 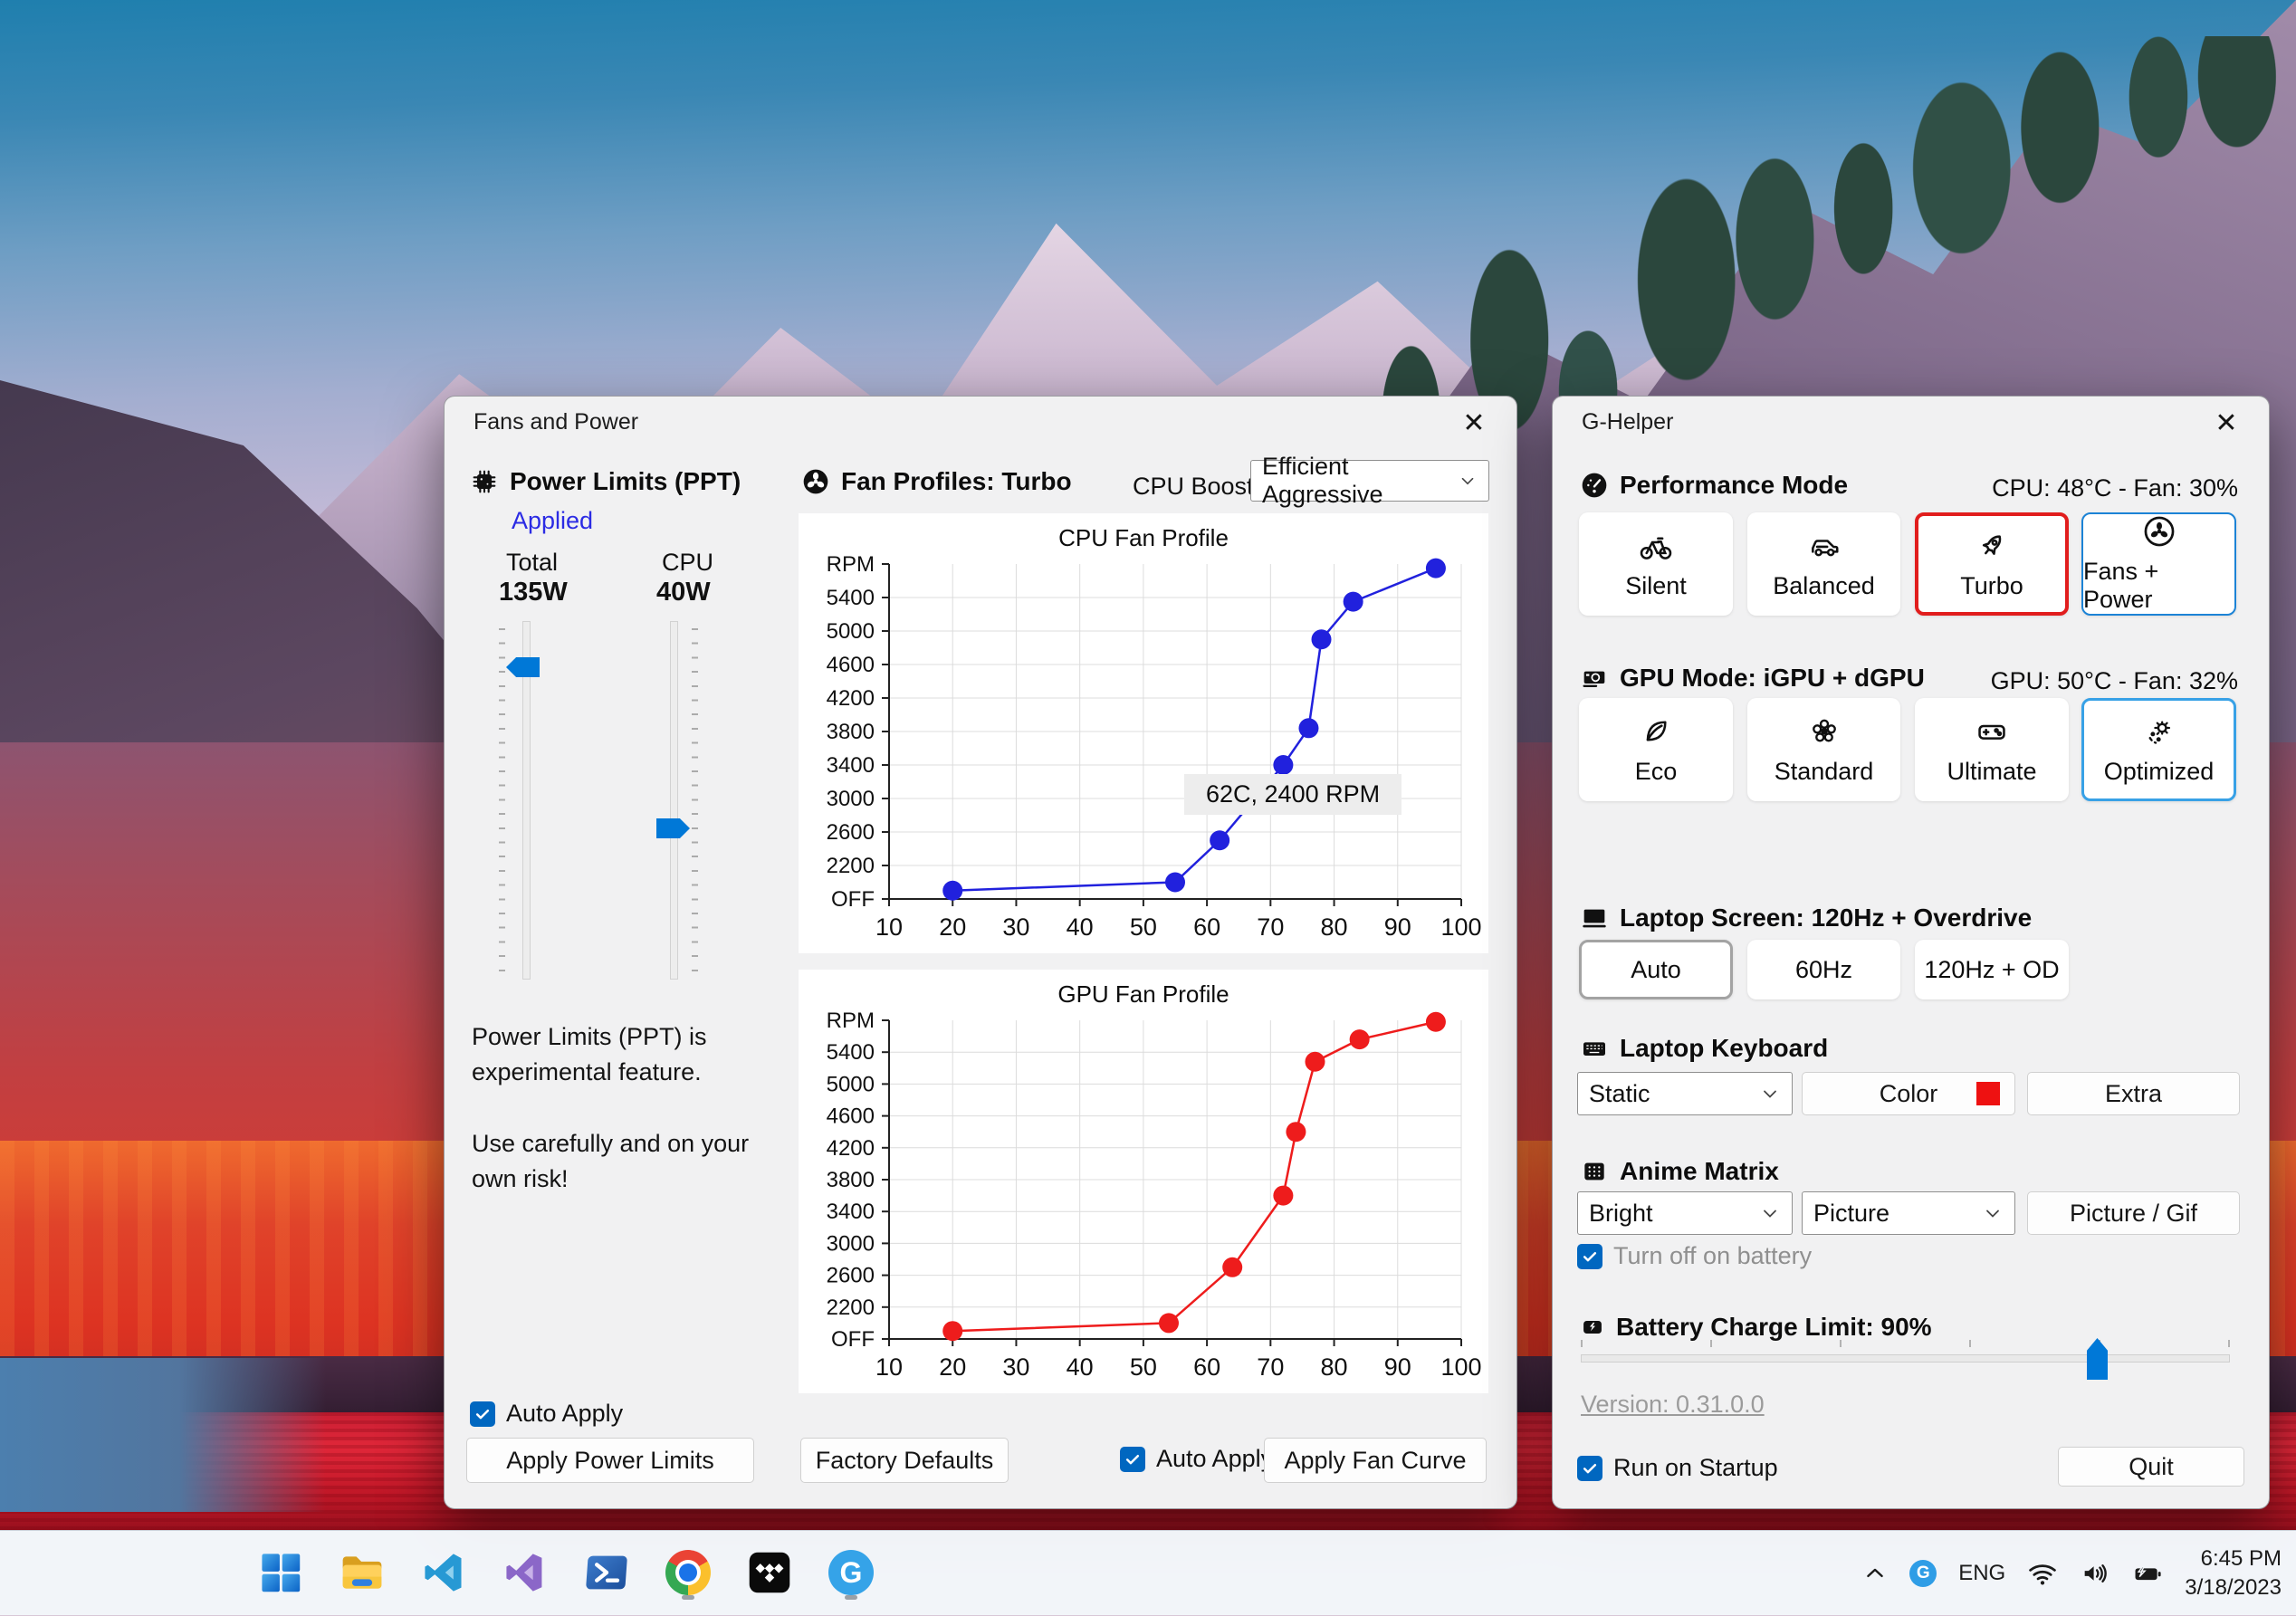 I want to click on gpu-ultimate-button: Ultimate, so click(x=1992, y=749).